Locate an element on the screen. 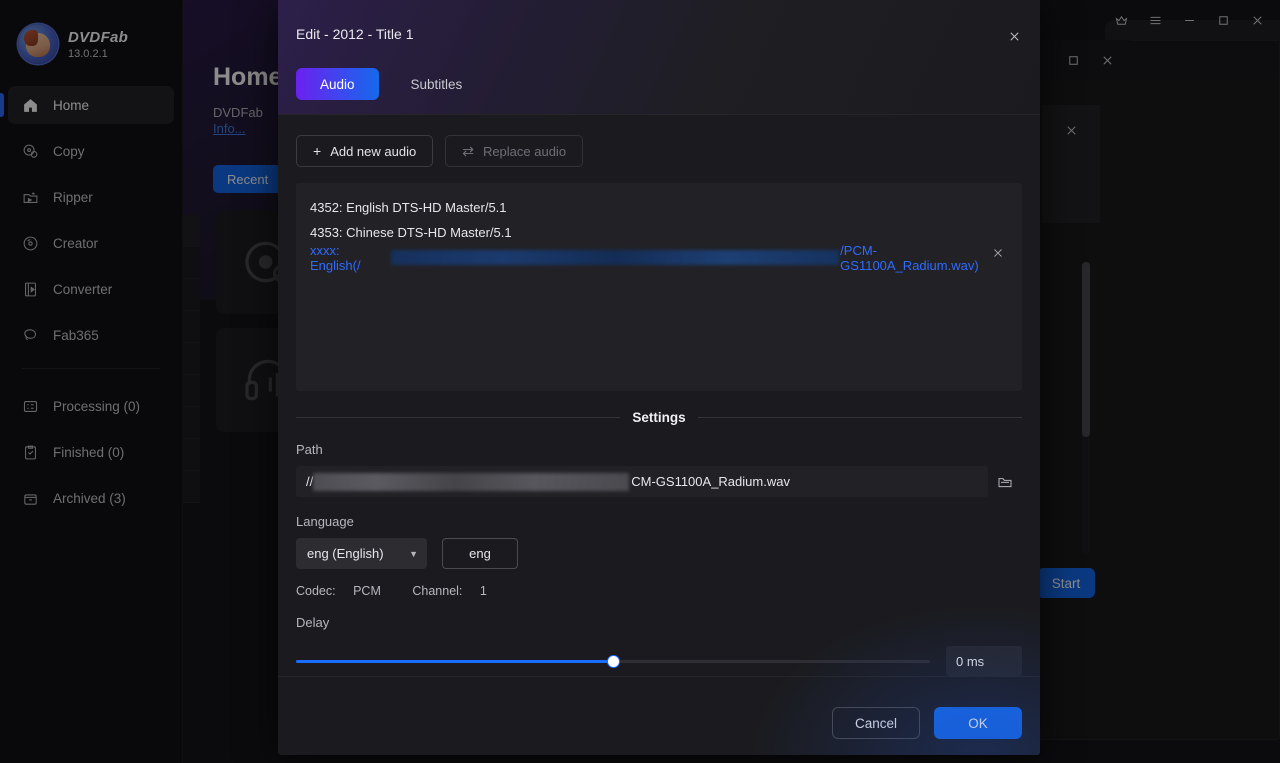 This screenshot has width=1280, height=763. redacted-path-block is located at coordinates (615, 257).